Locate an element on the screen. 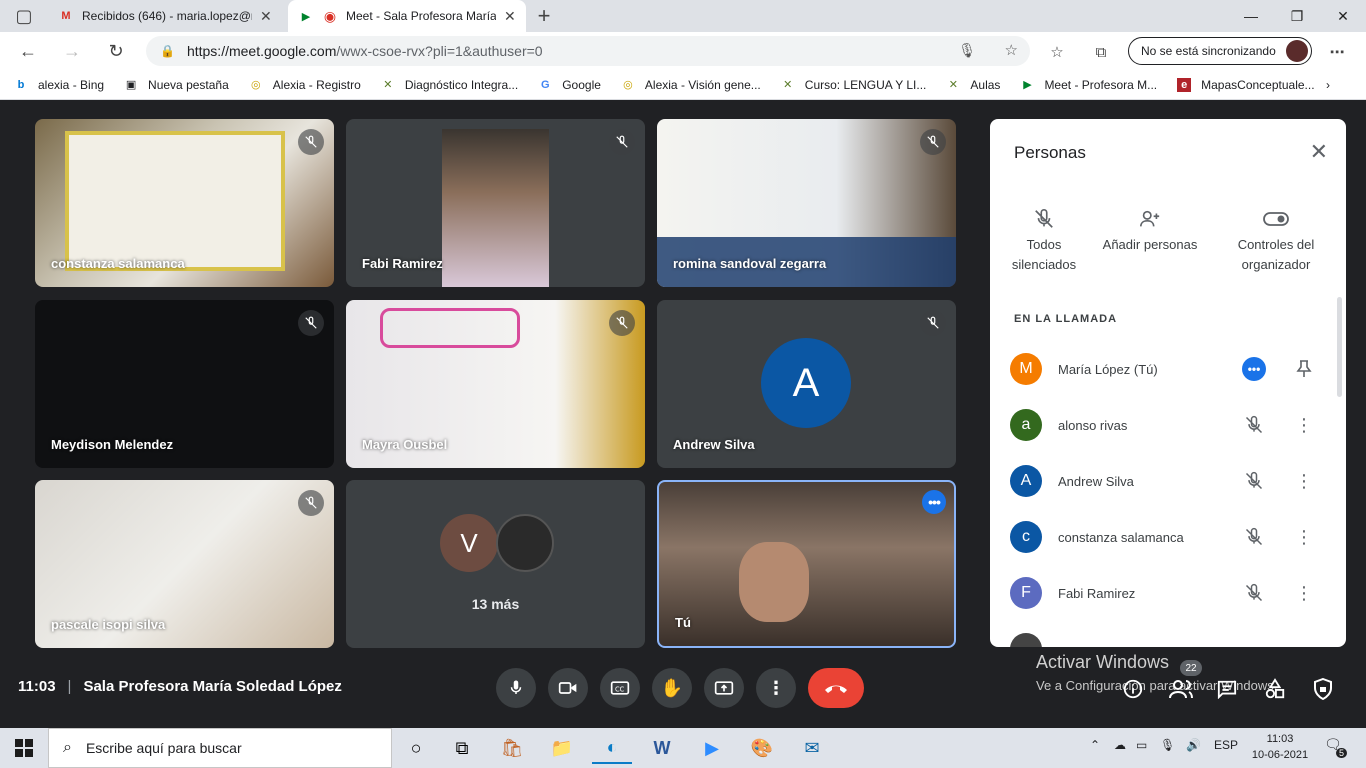  people-icon is located at coordinates (1181, 689).